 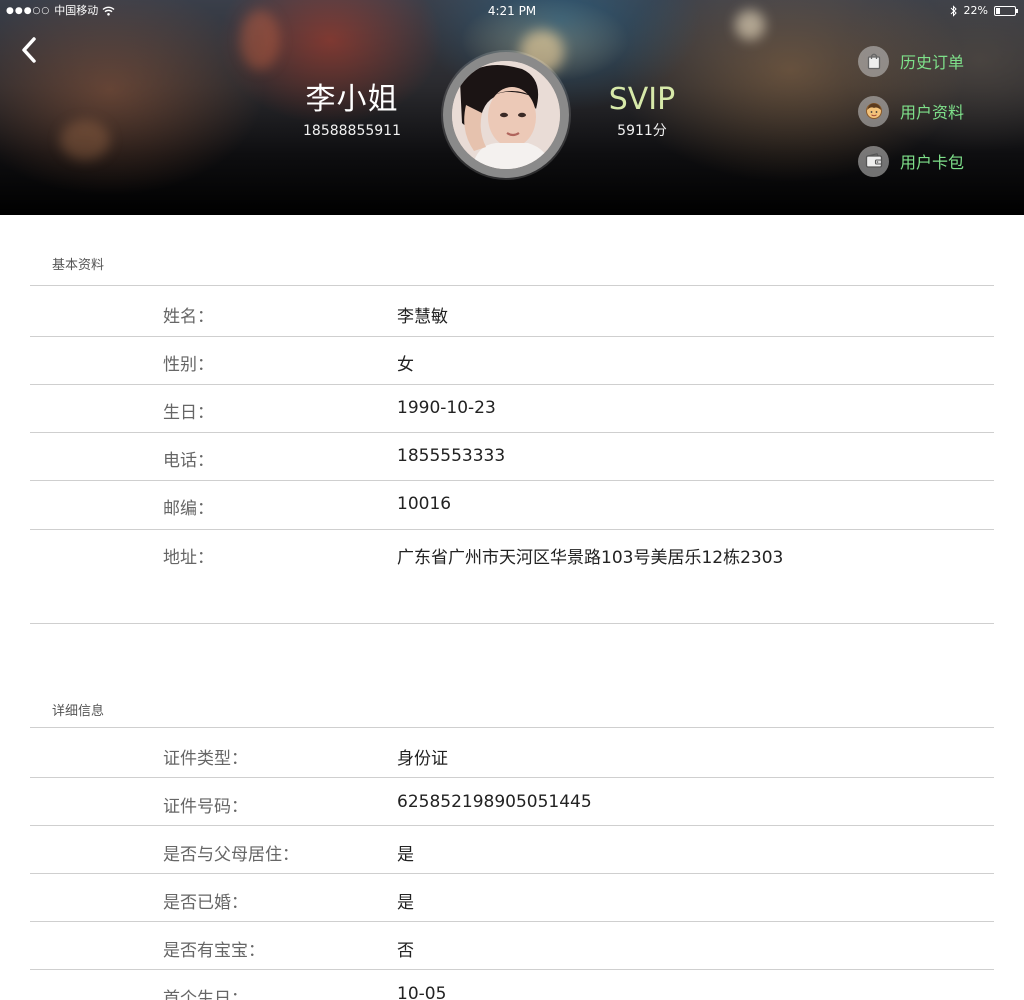 I want to click on bokeh-light, so click(x=85, y=140).